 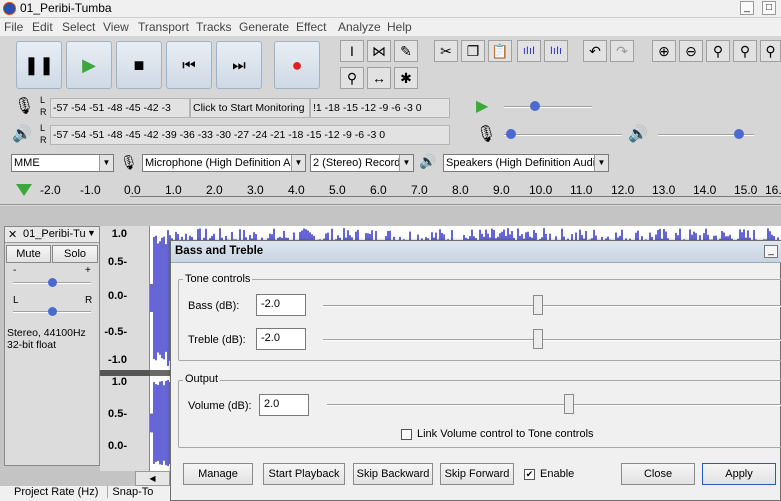 I want to click on zoom-in-button: ⊕, so click(x=664, y=51).